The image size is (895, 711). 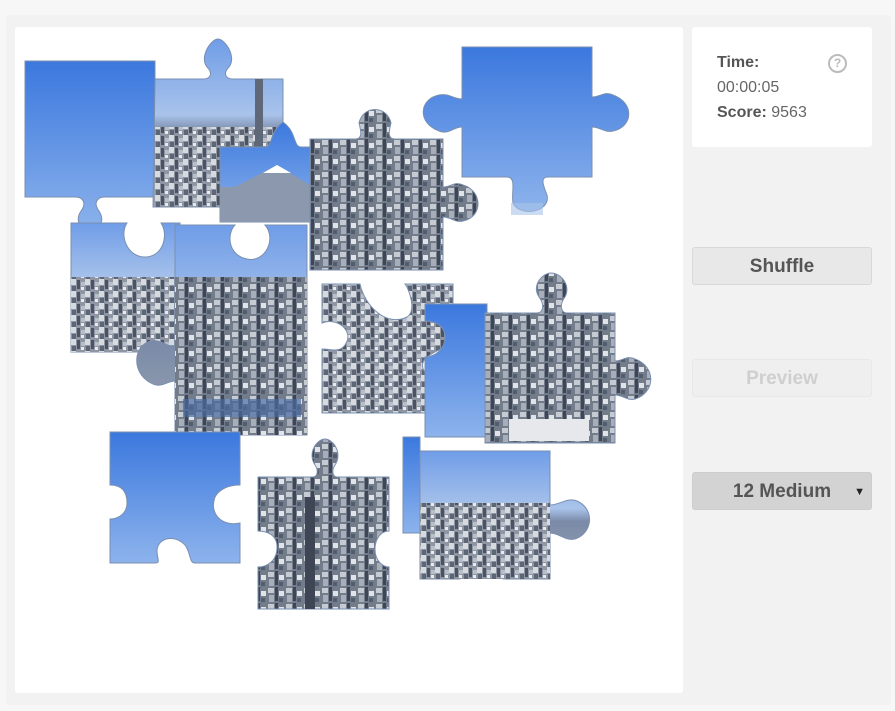 I want to click on shuffle-button: Shuffle, so click(x=782, y=266).